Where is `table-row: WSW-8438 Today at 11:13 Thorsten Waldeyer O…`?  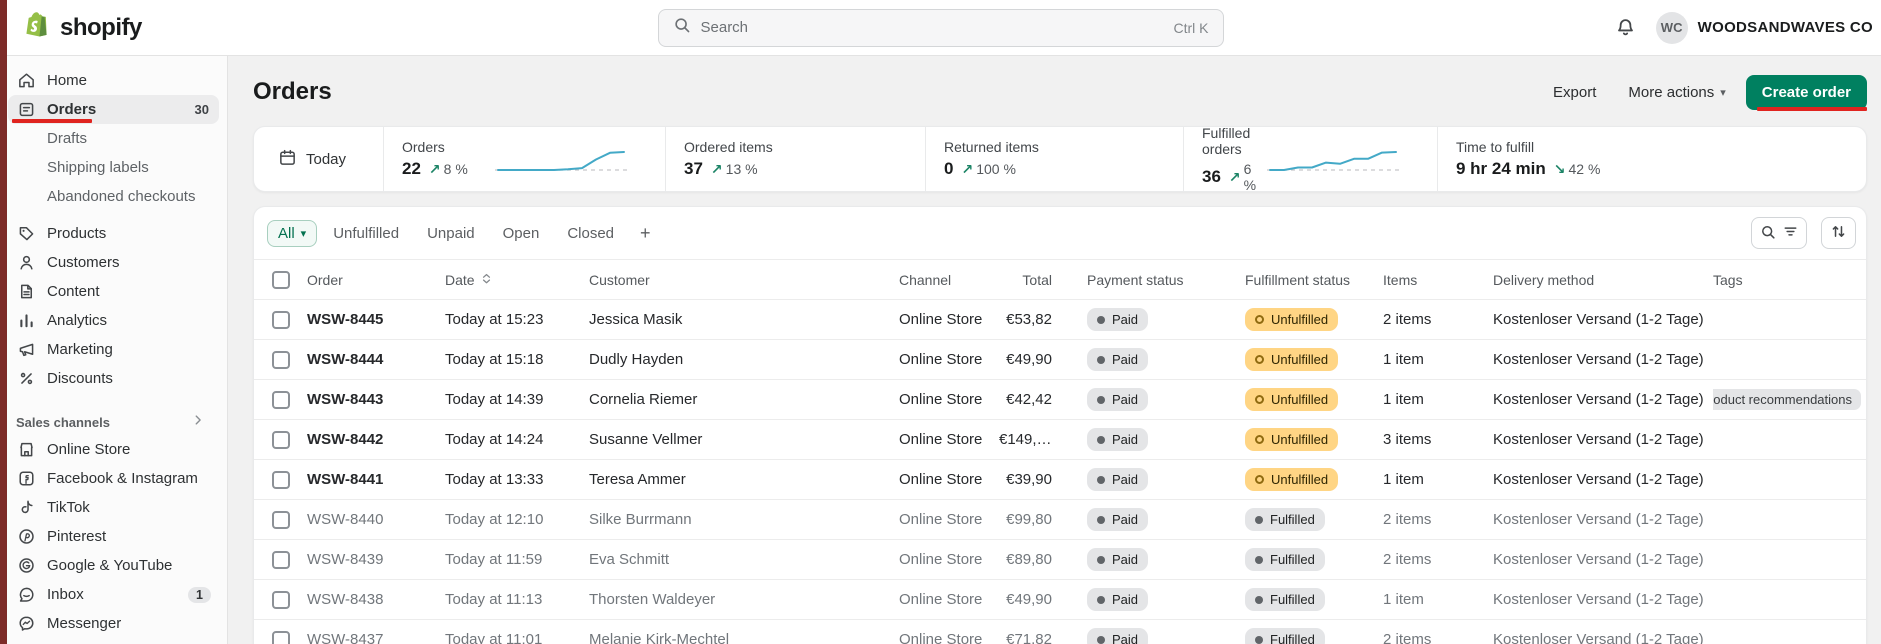 table-row: WSW-8438 Today at 11:13 Thorsten Waldeyer O… is located at coordinates (1060, 599).